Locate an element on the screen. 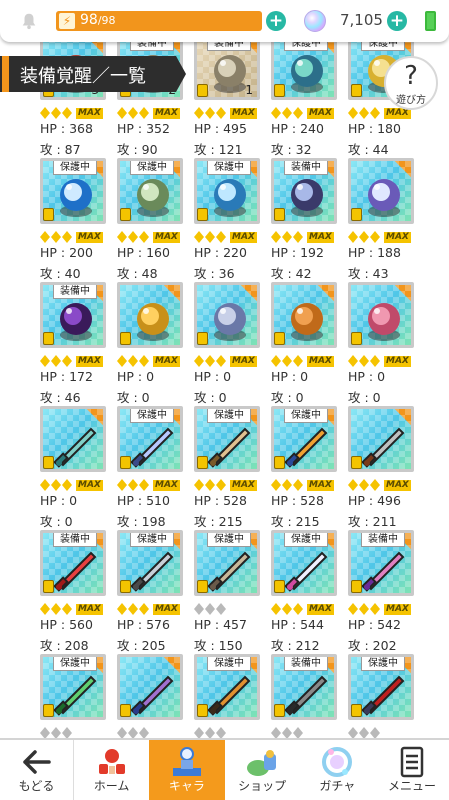 Image resolution: width=449 pixels, height=800 pixels. equipment-card: 3MAXHP : 368攻 : 87 is located at coordinates (76, 104).